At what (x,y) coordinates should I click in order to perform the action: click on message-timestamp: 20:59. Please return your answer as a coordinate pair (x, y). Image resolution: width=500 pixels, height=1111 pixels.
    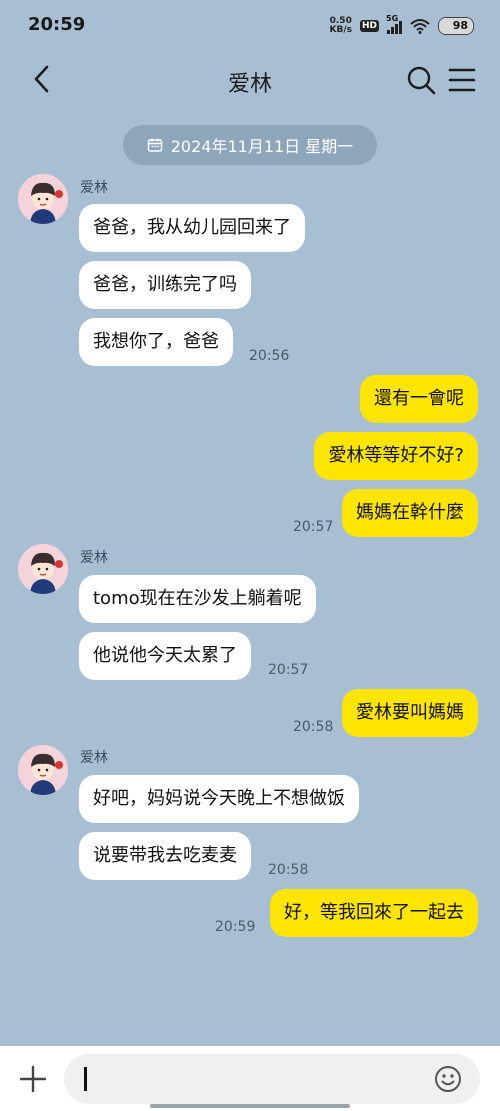
    Looking at the image, I should click on (235, 927).